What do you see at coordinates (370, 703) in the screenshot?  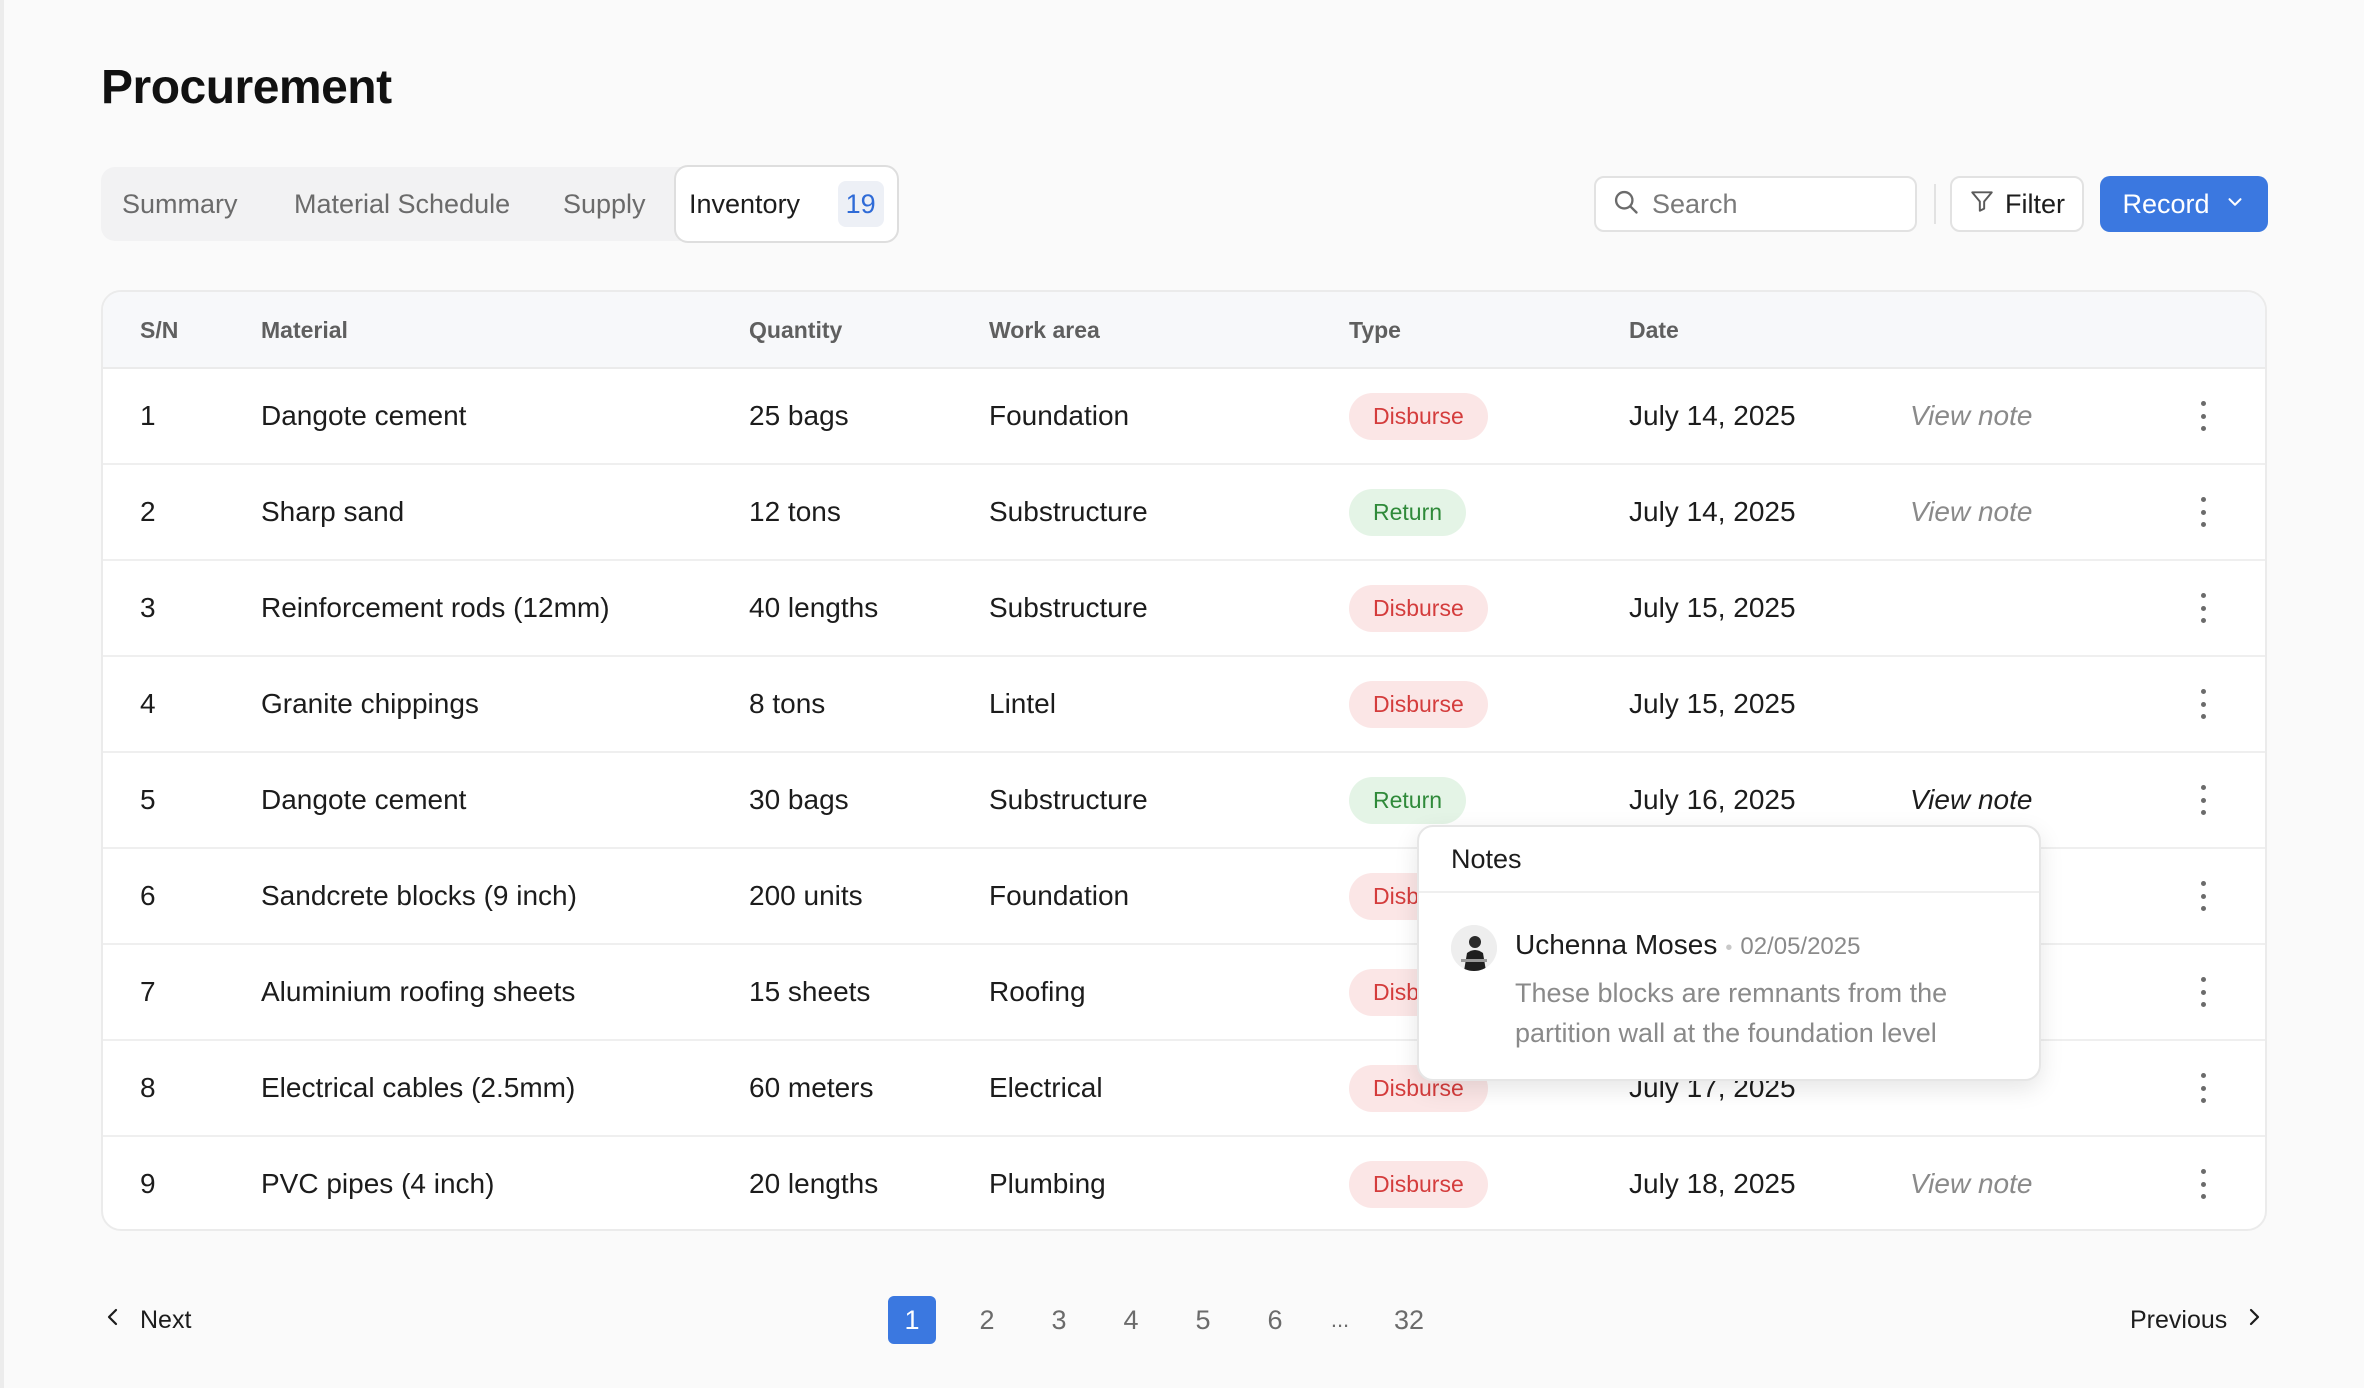 I see `row-material: Granite chippings` at bounding box center [370, 703].